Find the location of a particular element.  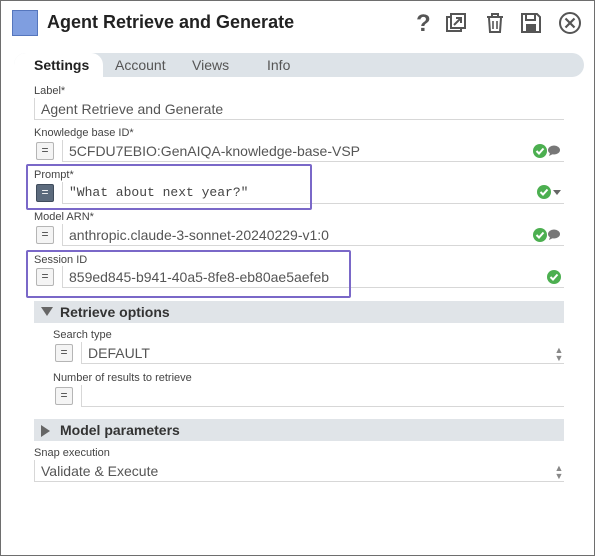

kb-expression-toggle: = is located at coordinates (45, 151).